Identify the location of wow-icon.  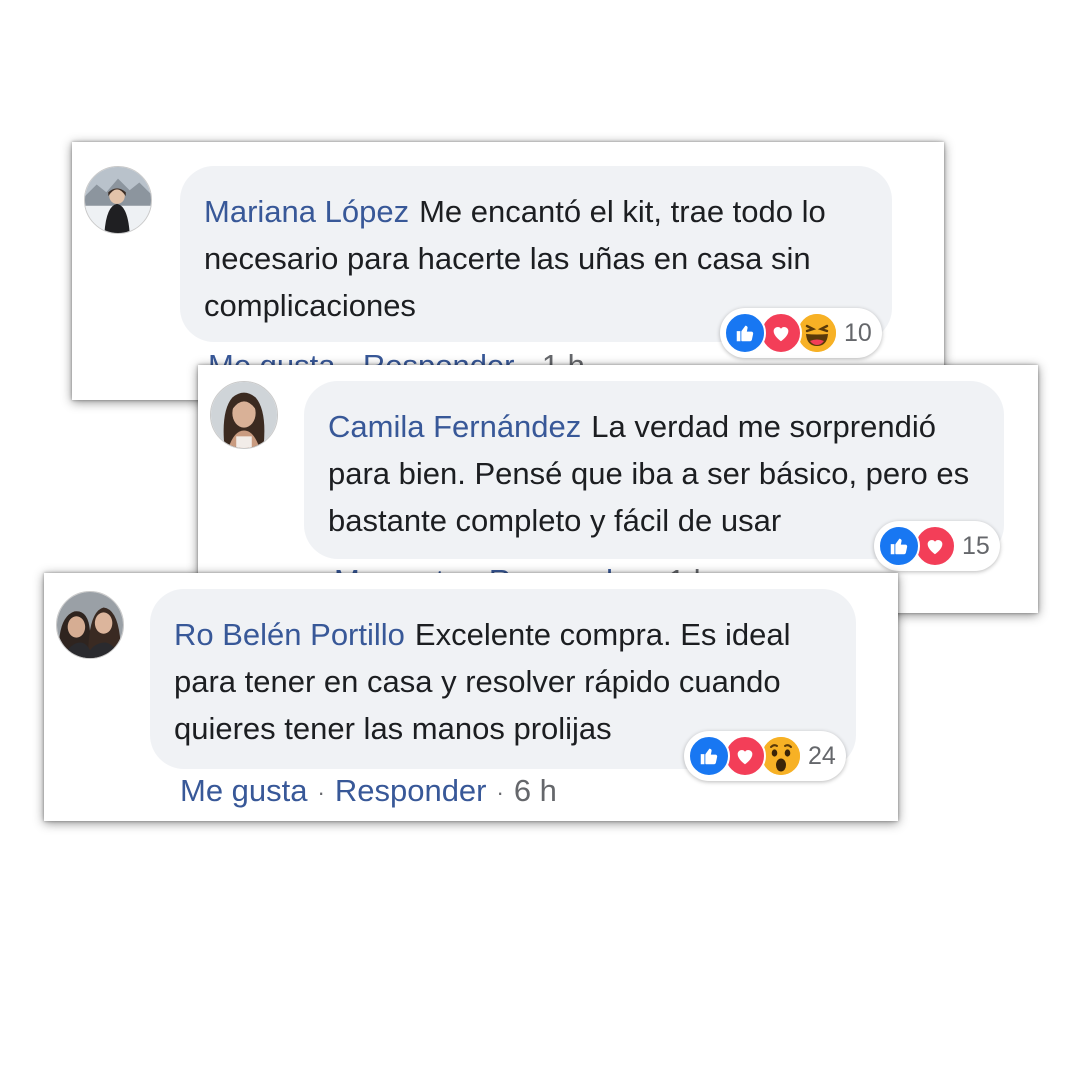
(781, 756).